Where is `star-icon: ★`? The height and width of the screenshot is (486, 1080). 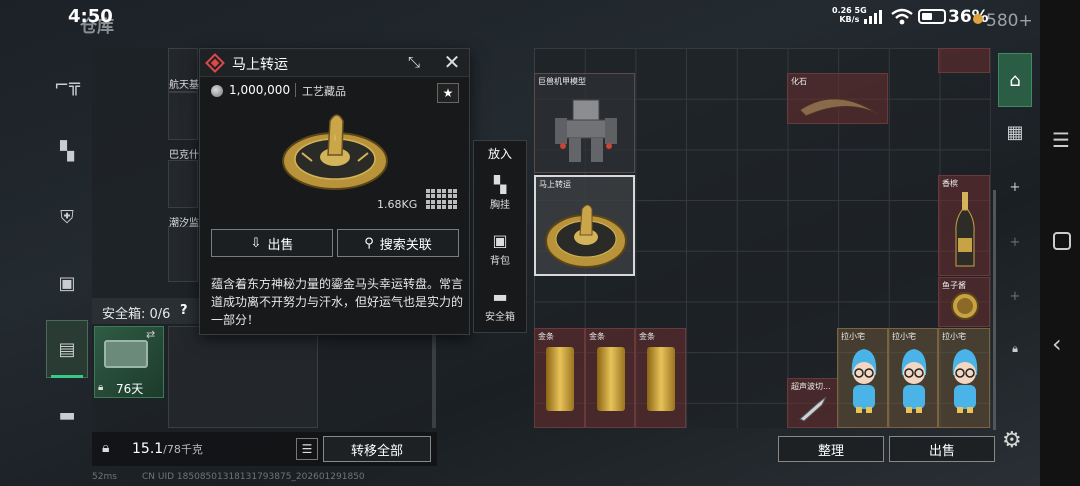
star-icon: ★ is located at coordinates (448, 93).